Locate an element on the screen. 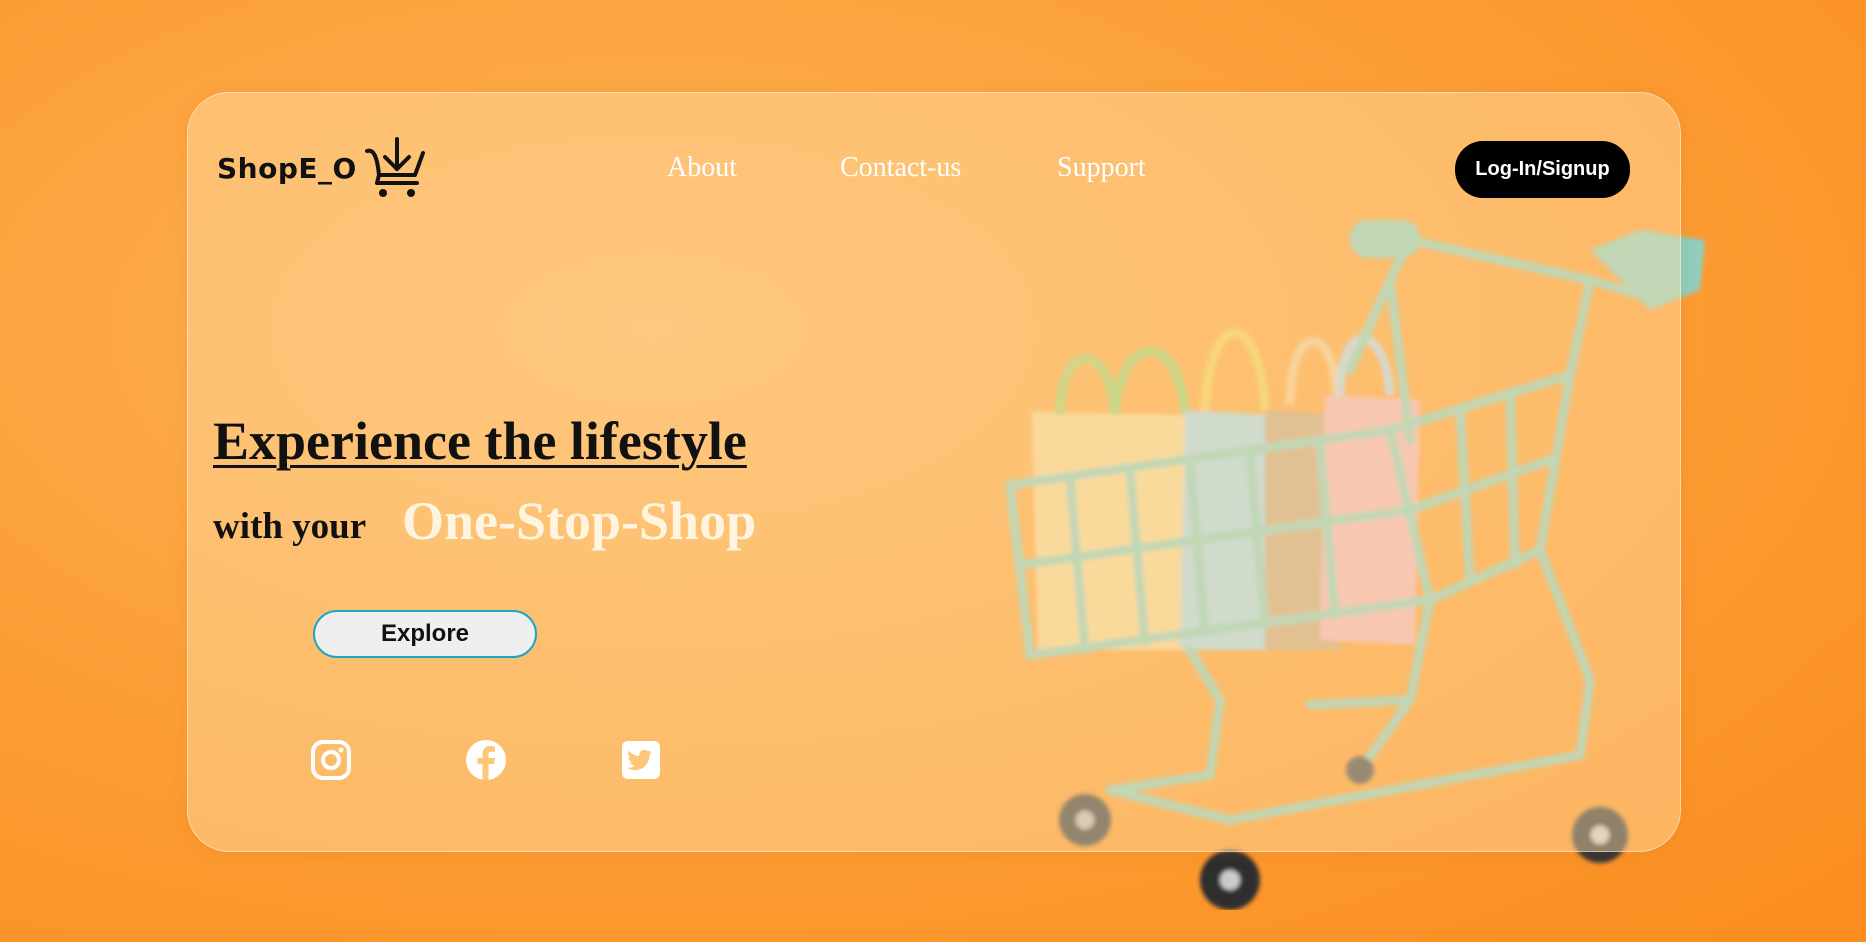  twitter-icon is located at coordinates (641, 760).